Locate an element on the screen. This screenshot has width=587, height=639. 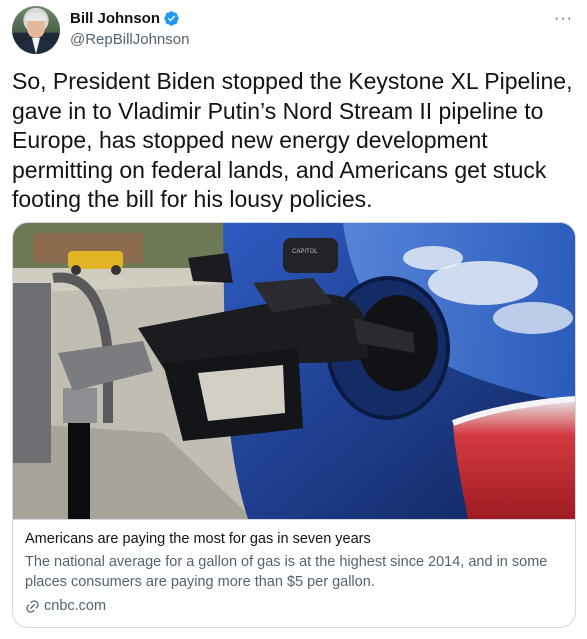
more-options-icon: ··· is located at coordinates (563, 19).